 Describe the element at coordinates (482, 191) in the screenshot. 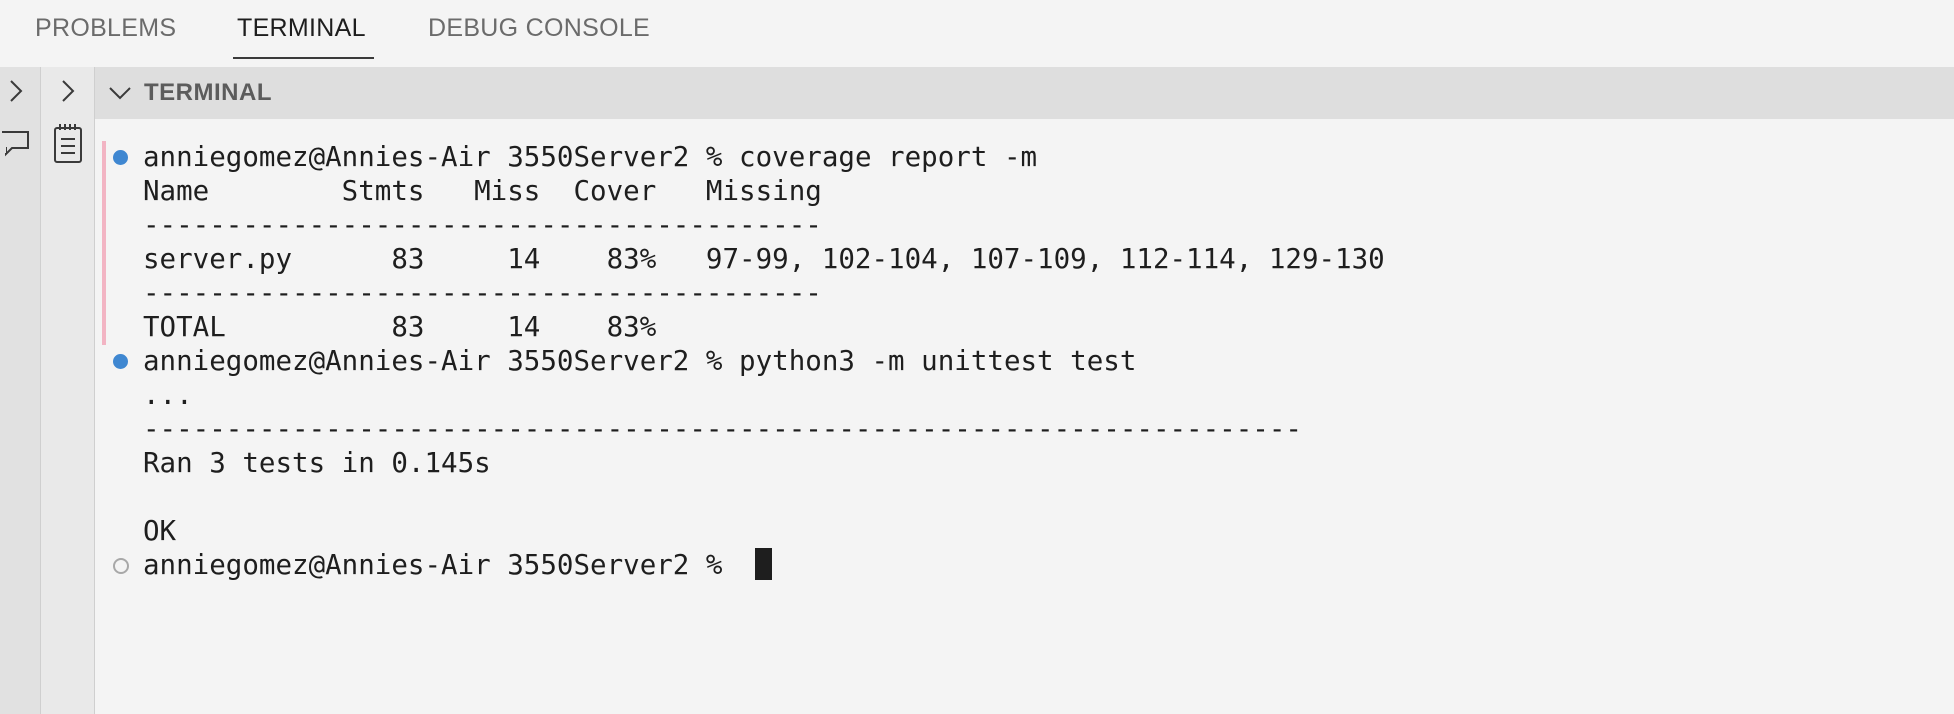

I see `output-line: Name Stmts Miss Cover Missing` at that location.